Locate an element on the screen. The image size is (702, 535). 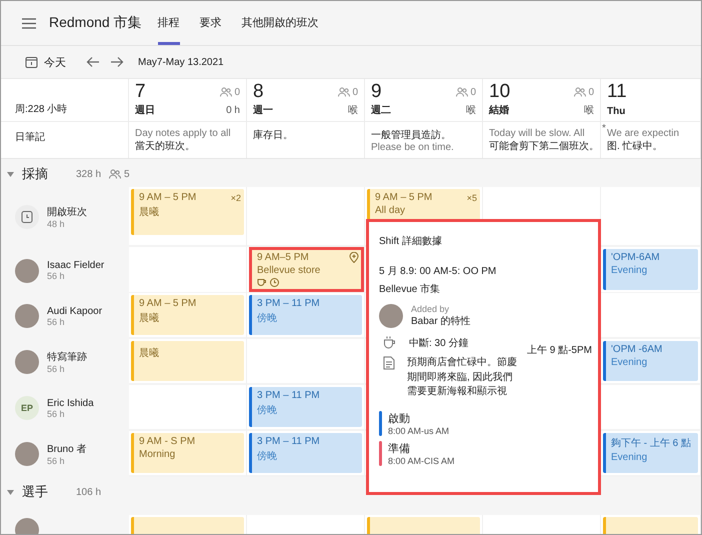
shift-time: 5 月 8.9: 00 AM-5: OO PM is located at coordinates (438, 271).